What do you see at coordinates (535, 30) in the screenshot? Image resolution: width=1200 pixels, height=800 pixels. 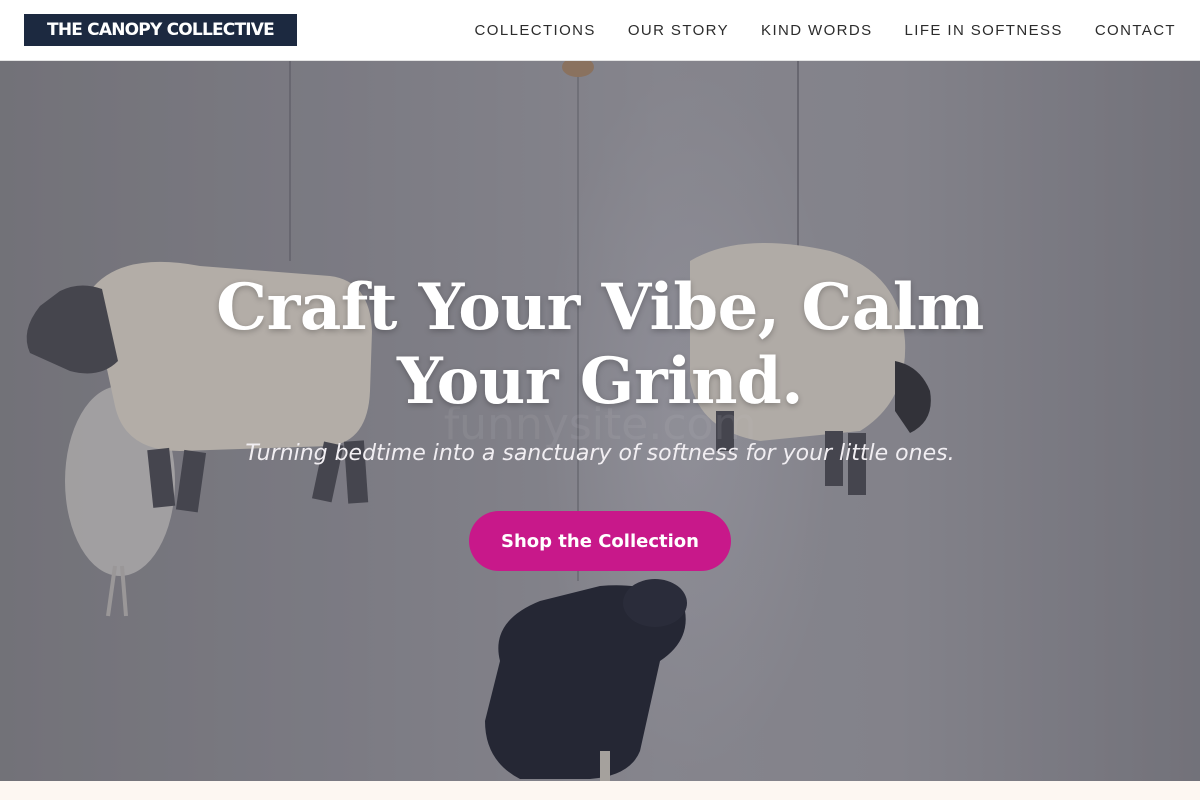 I see `nav-item-collections: COLLECTIONS` at bounding box center [535, 30].